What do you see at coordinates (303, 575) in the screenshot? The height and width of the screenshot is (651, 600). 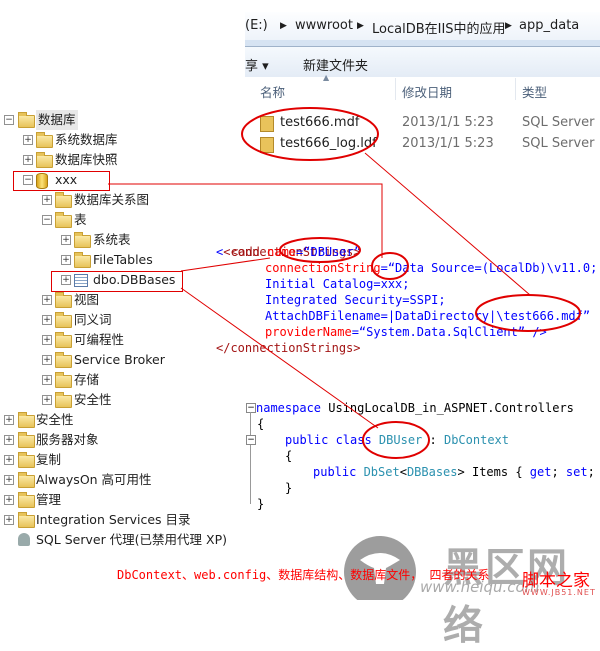 I see `figure-caption: DbContext、web.config、数据库结构、数据库文件， 四者的关系` at bounding box center [303, 575].